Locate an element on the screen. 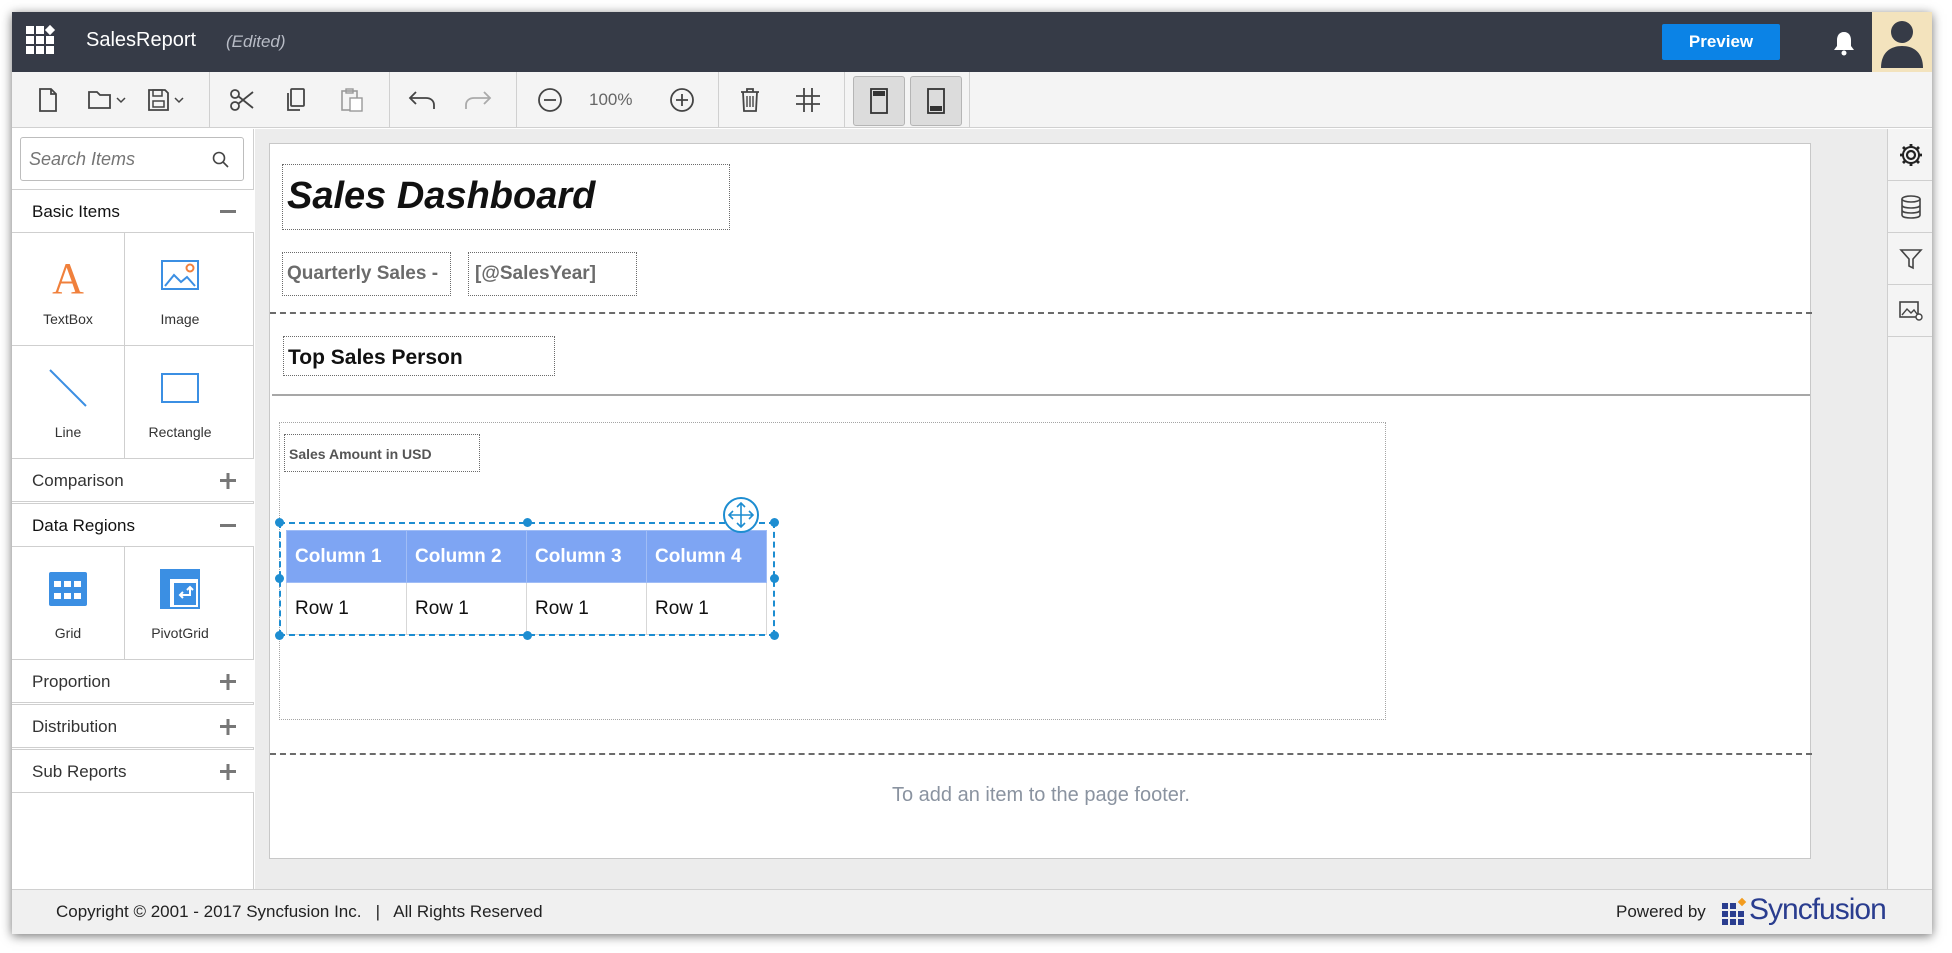 This screenshot has height=953, width=1952. item-pivotgrid: PivotGrid is located at coordinates (180, 603).